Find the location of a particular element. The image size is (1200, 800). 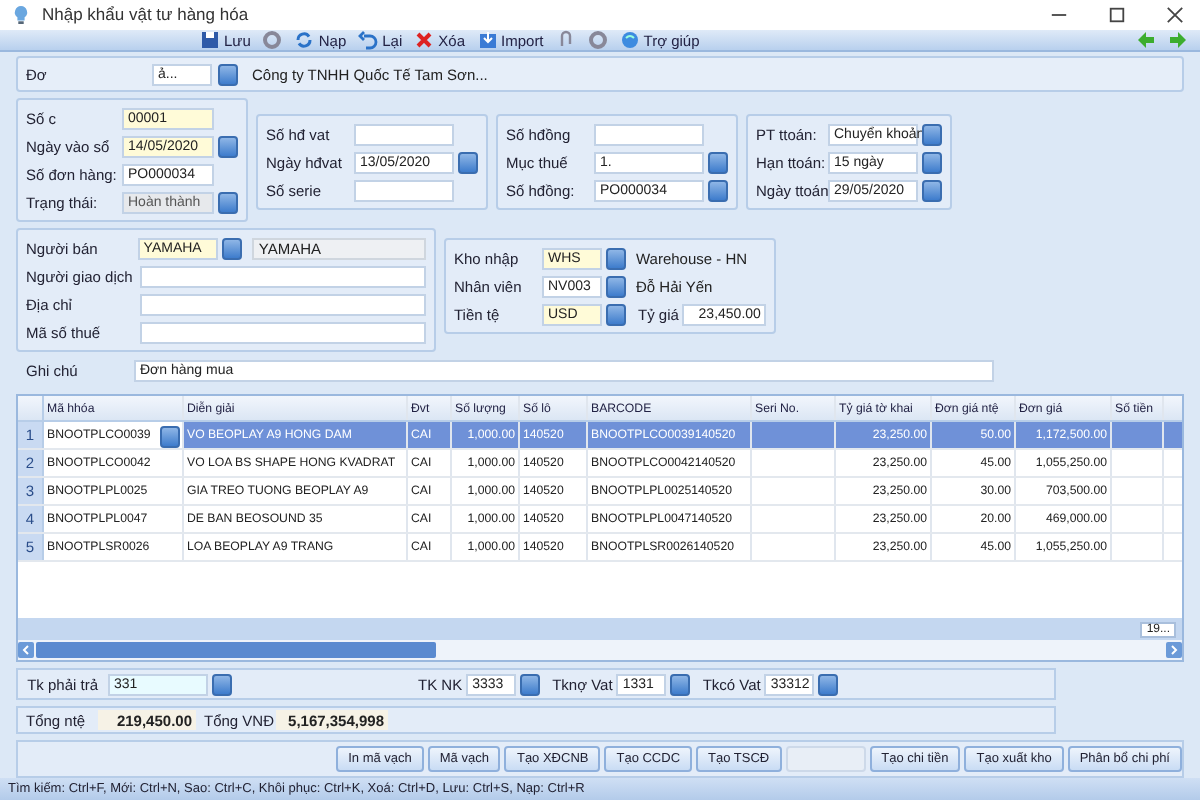

horizontal-scrollbar is located at coordinates (600, 650).